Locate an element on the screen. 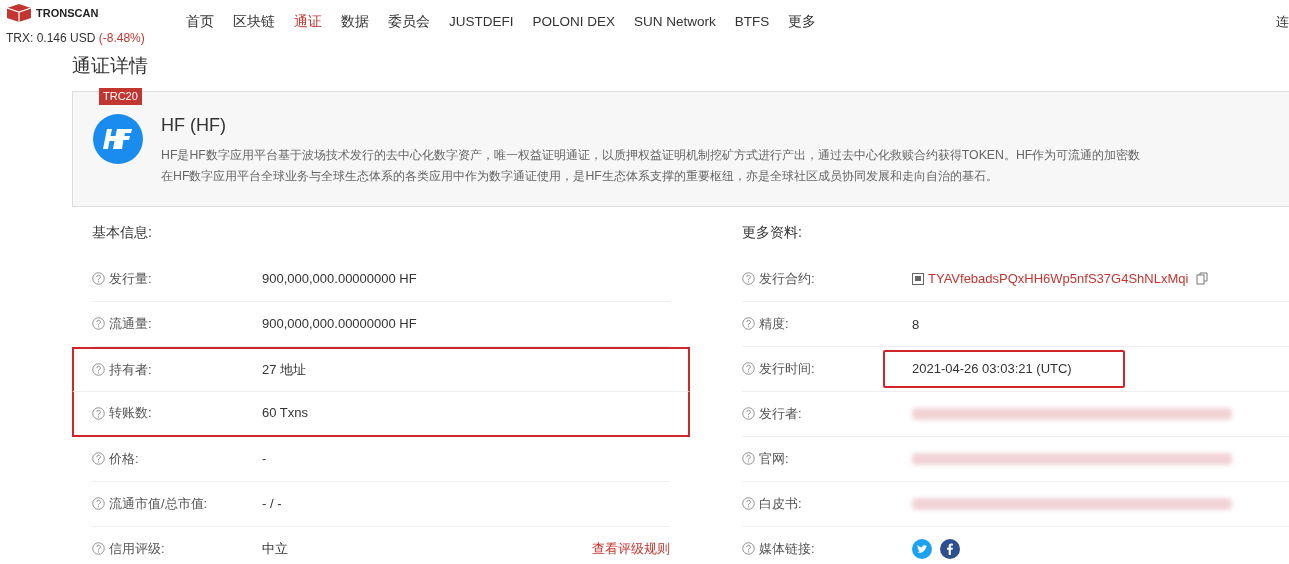 The image size is (1289, 564). field-value: - / - is located at coordinates (272, 503).